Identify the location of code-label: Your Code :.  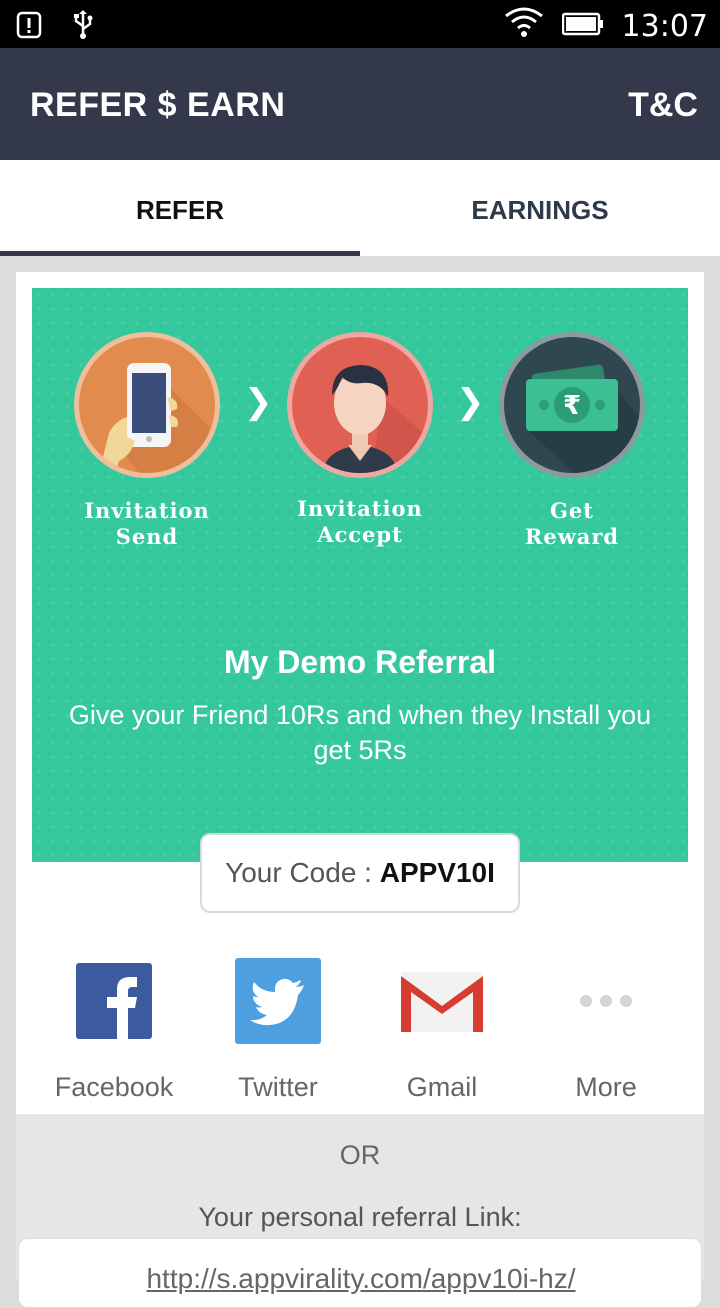
(302, 872).